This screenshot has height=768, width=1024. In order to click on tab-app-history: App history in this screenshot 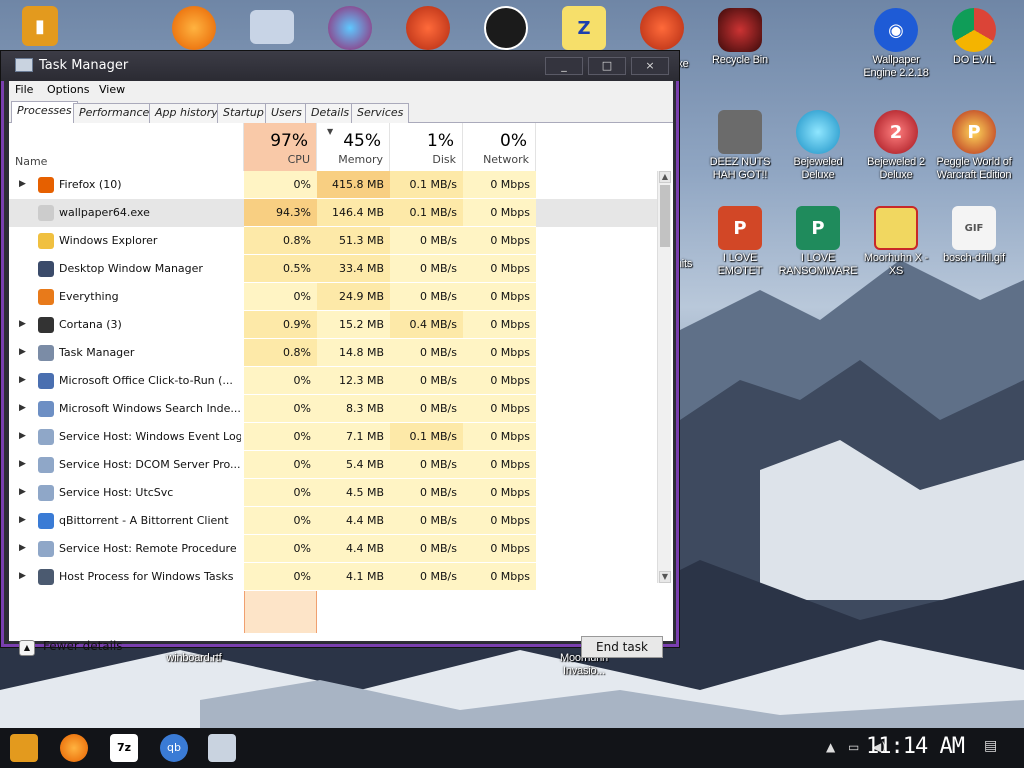, I will do `click(186, 113)`.